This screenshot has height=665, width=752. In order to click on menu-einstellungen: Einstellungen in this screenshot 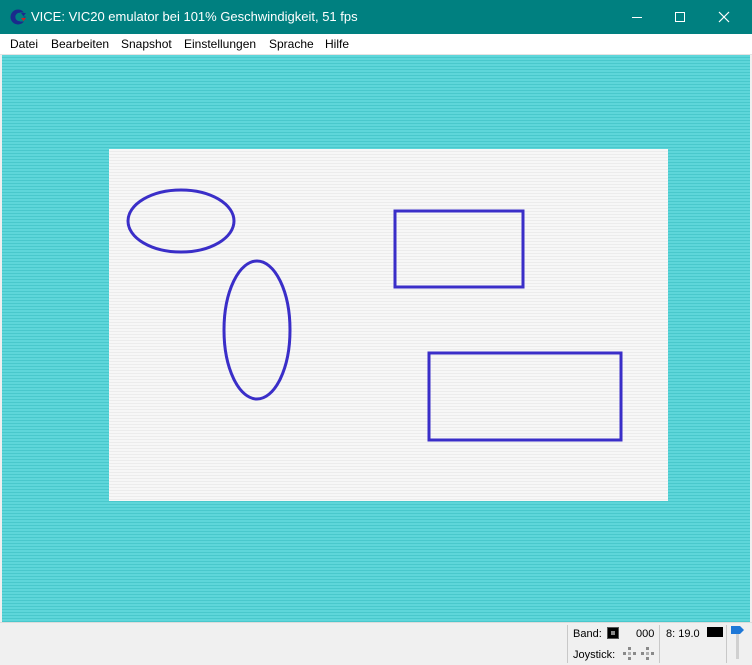, I will do `click(220, 44)`.